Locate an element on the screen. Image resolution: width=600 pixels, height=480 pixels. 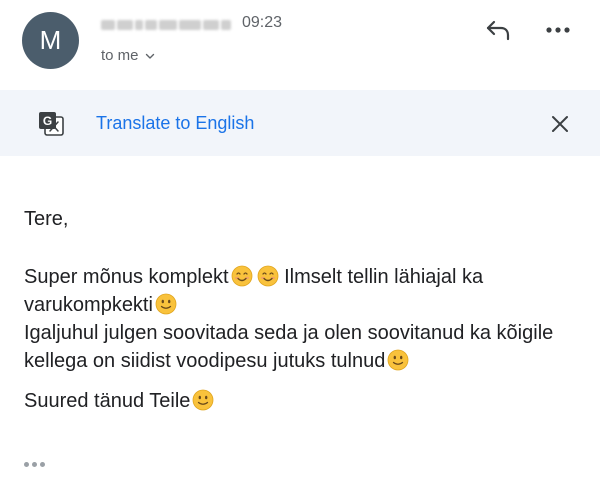
more-options-icon is located at coordinates (558, 30).